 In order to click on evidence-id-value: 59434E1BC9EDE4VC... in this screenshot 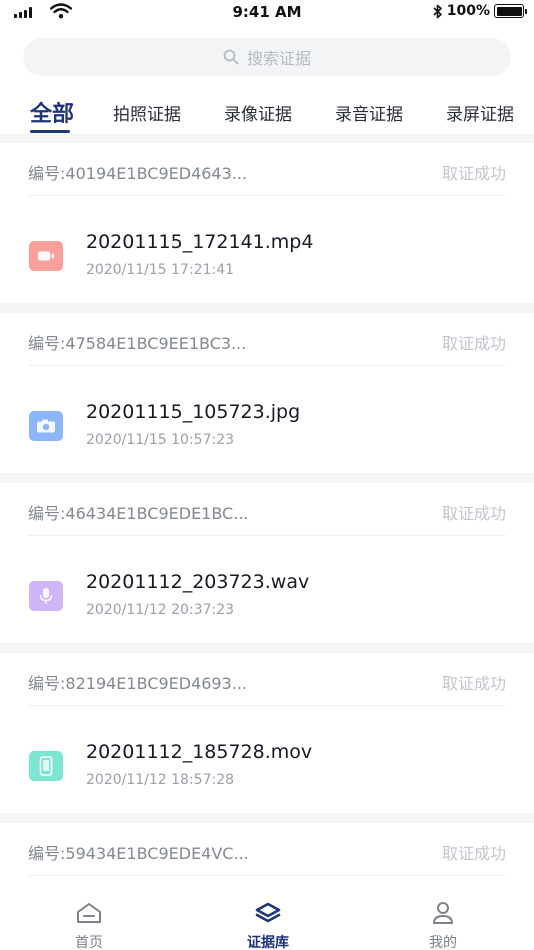, I will do `click(157, 853)`.